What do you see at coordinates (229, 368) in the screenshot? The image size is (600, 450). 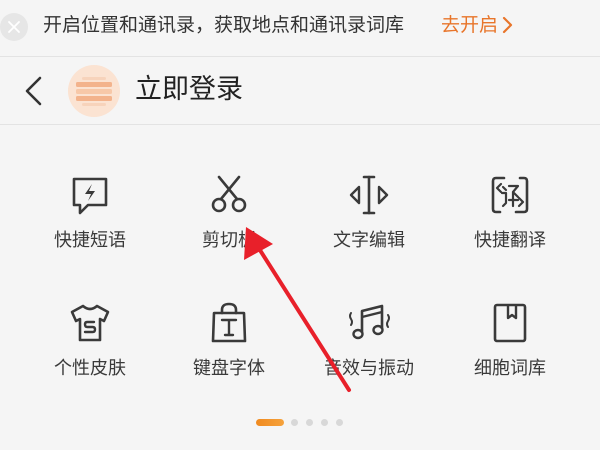 I see `grid-item-label: 键盘字体` at bounding box center [229, 368].